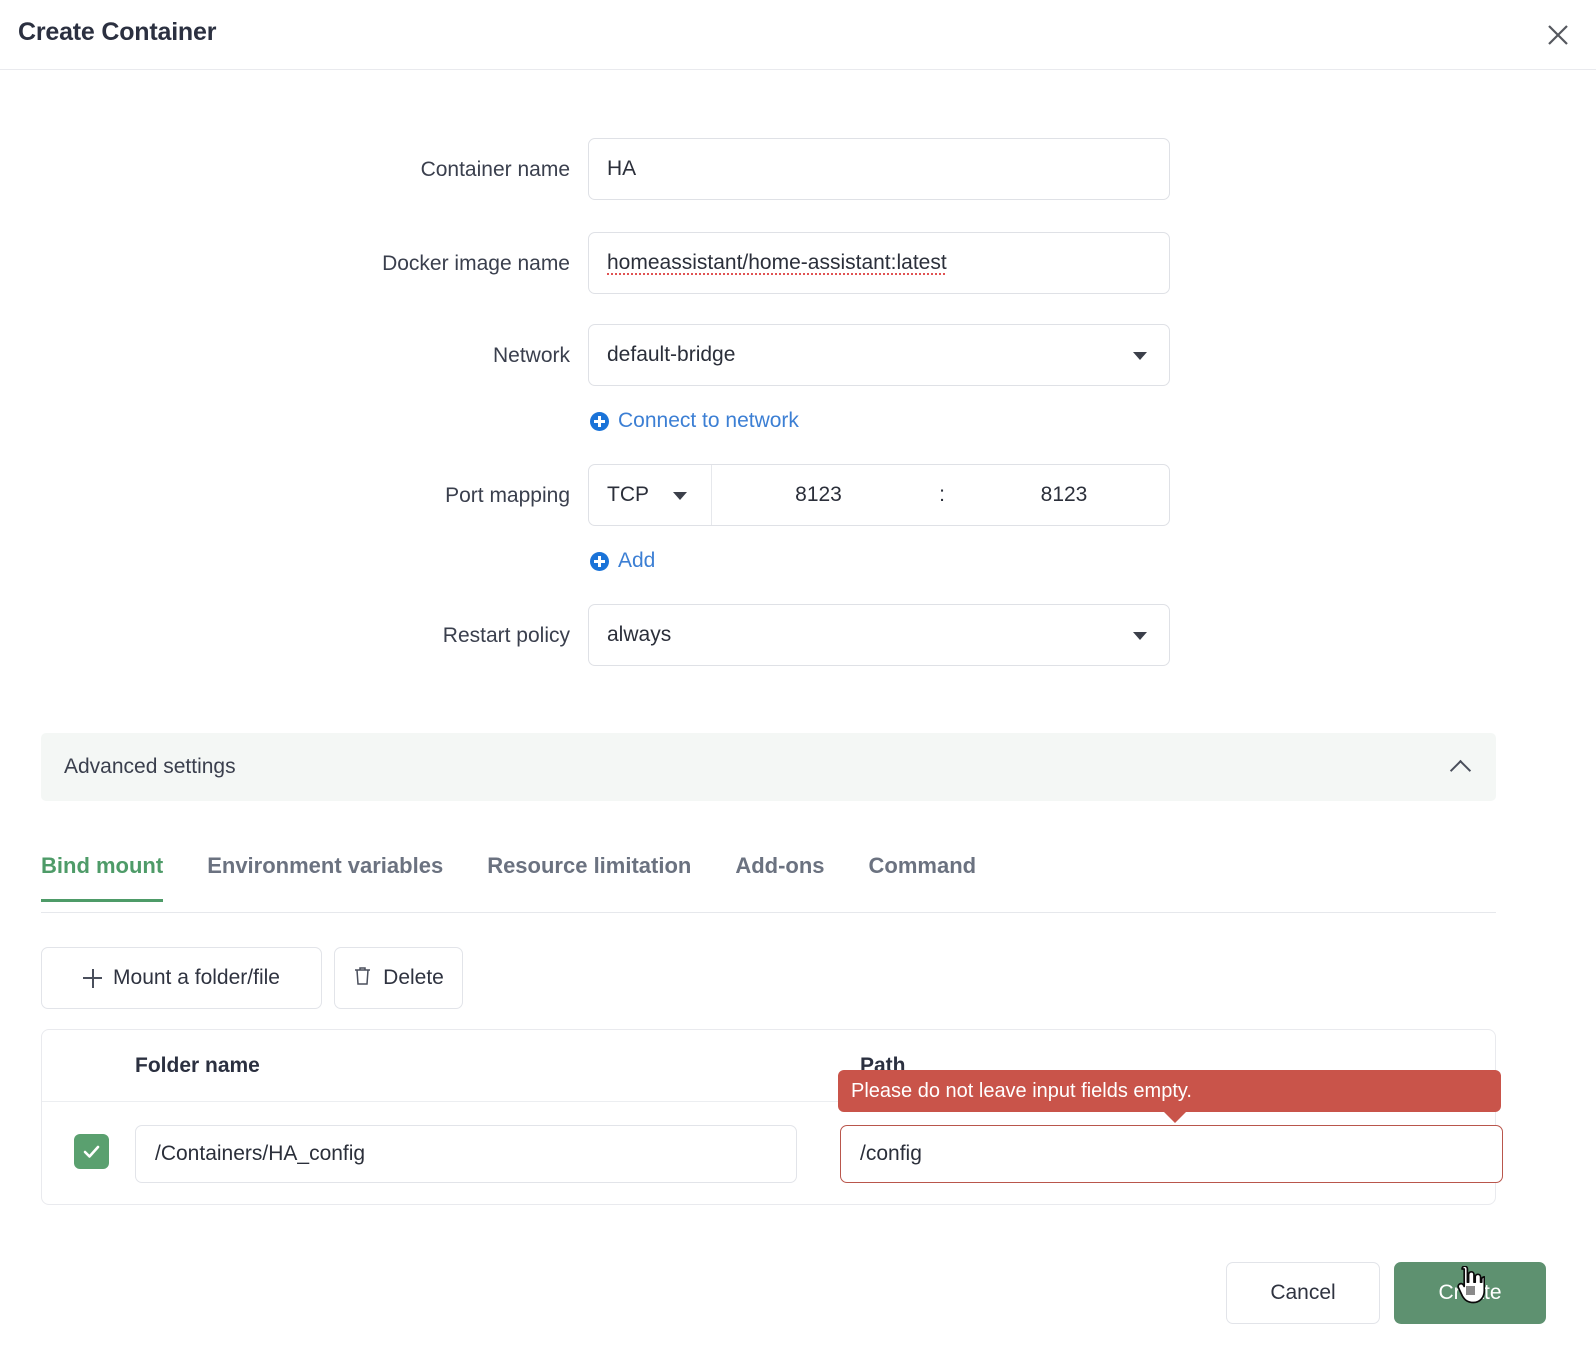  I want to click on docker-image-name-input: homeassistant/home-assistant:latest, so click(879, 263).